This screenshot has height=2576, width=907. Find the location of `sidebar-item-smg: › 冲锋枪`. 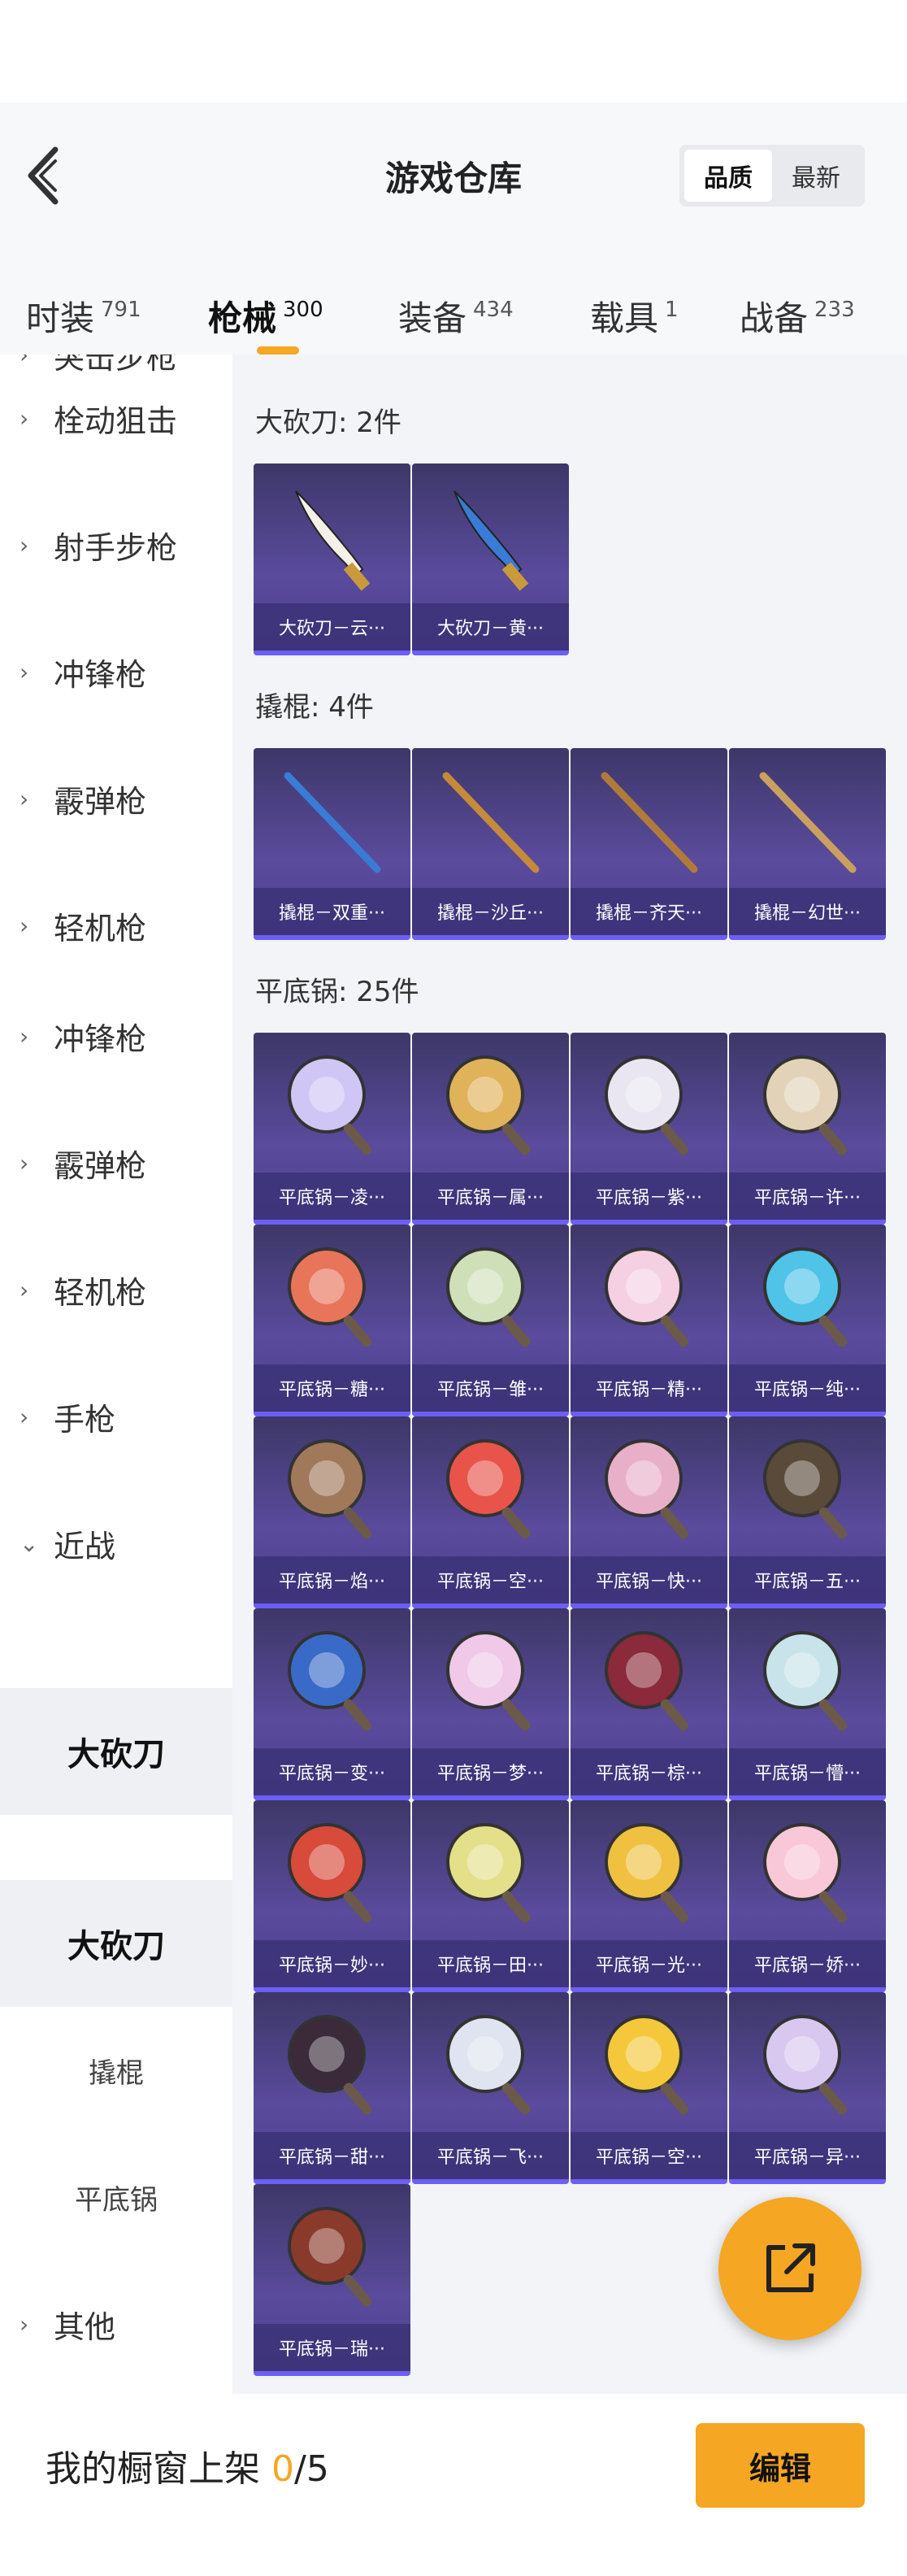

sidebar-item-smg: › 冲锋枪 is located at coordinates (116, 671).